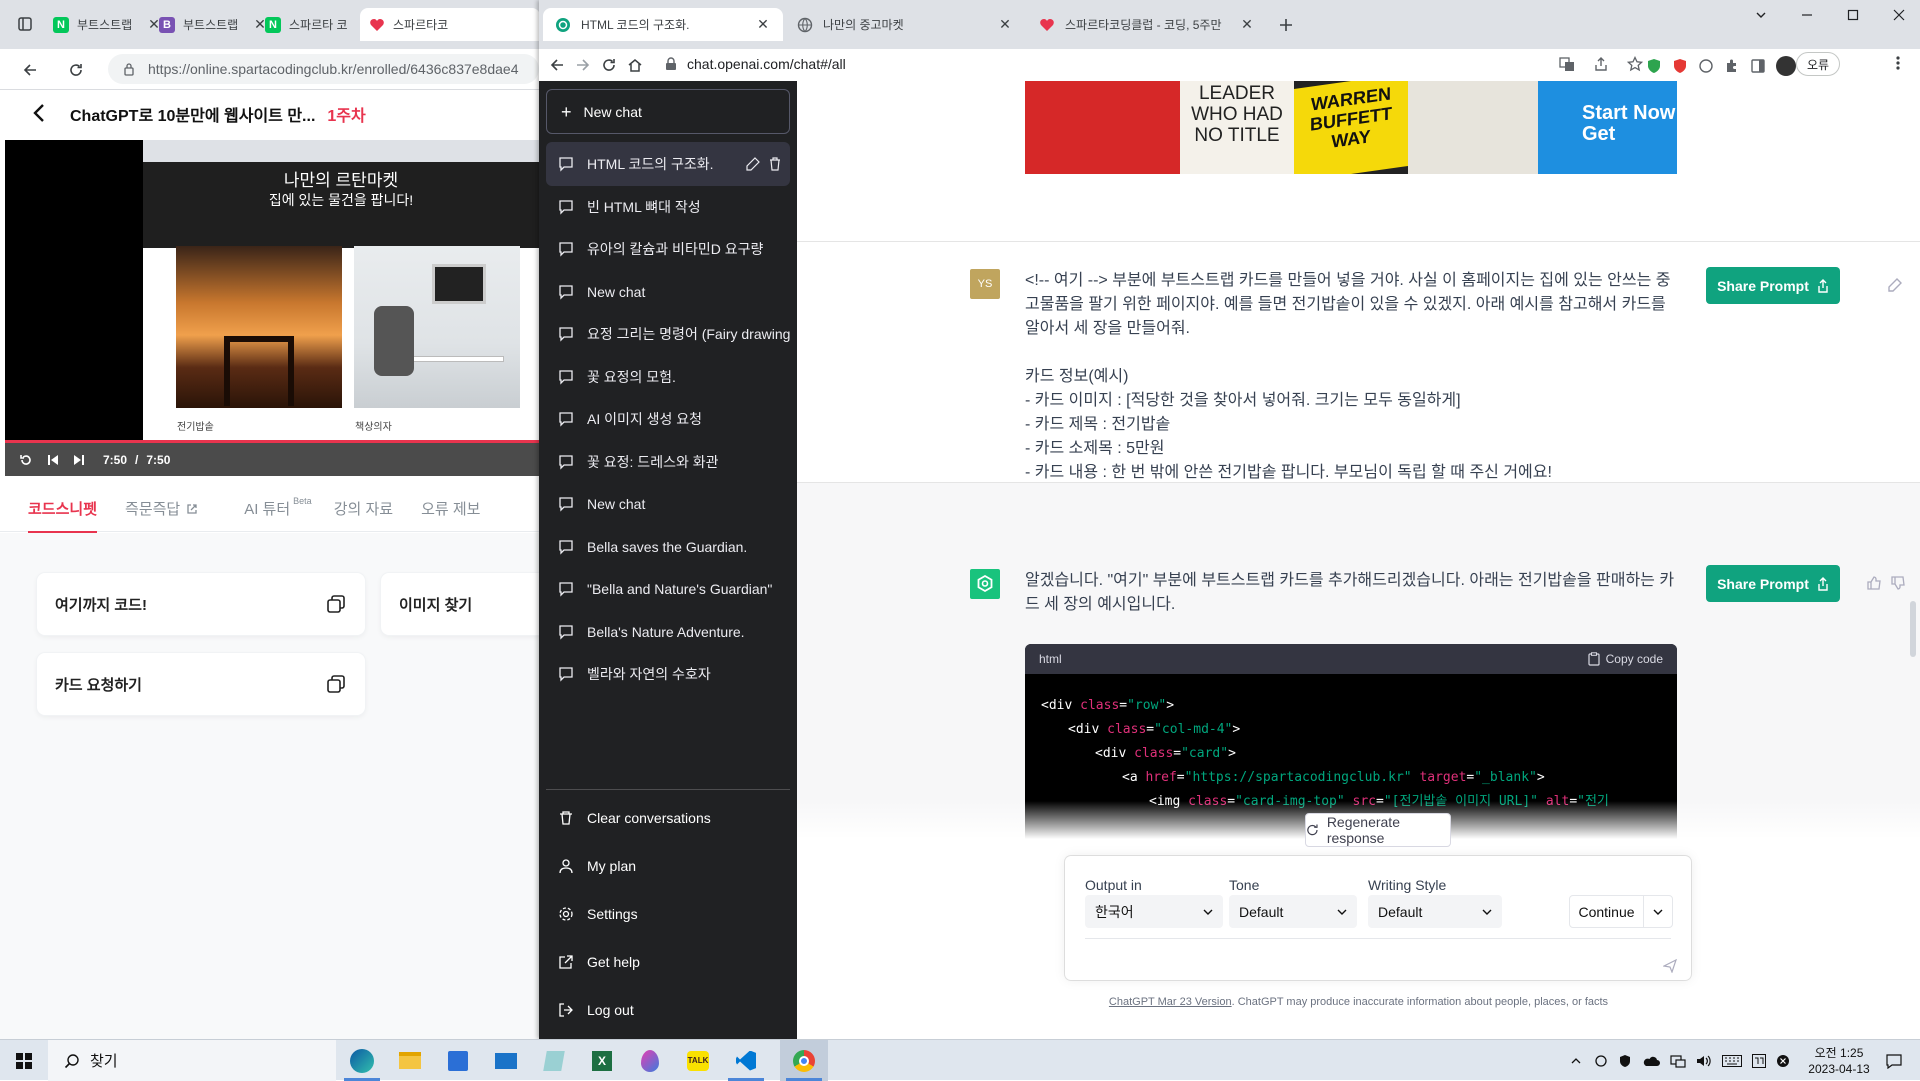  I want to click on kakaotalk-icon: TALK, so click(698, 1060).